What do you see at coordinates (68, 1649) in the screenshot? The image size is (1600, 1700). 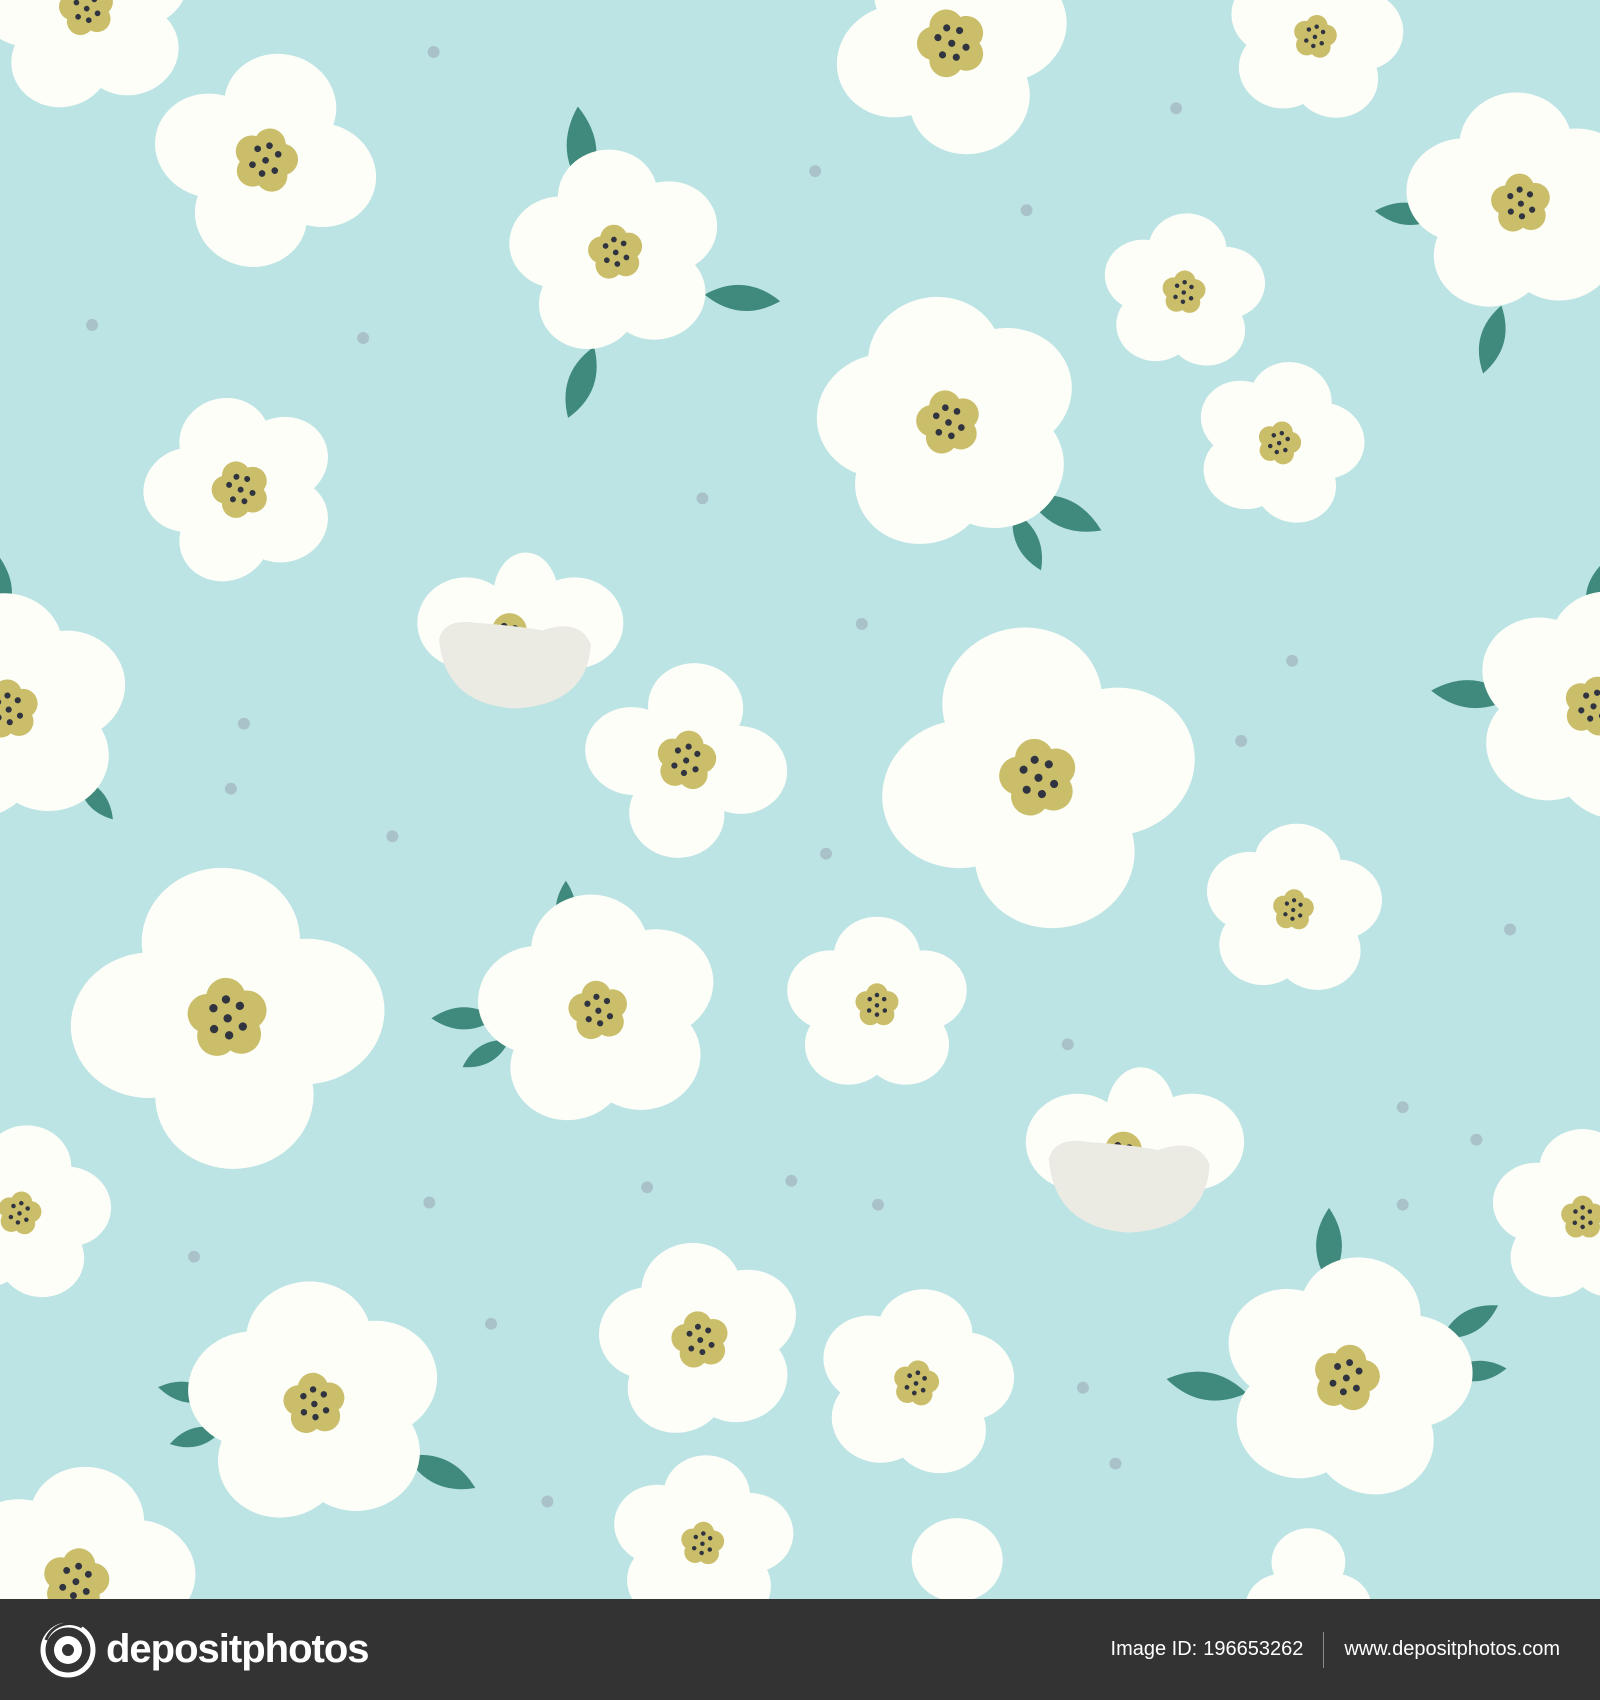 I see `camera-aperture-icon` at bounding box center [68, 1649].